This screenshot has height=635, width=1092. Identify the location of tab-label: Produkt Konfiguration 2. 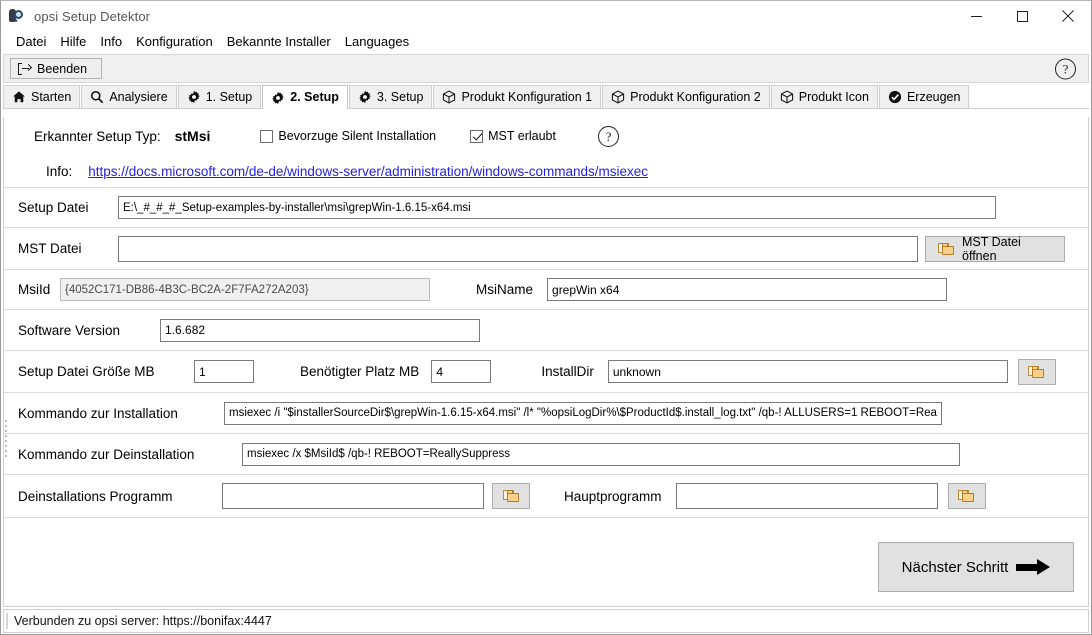
(695, 96).